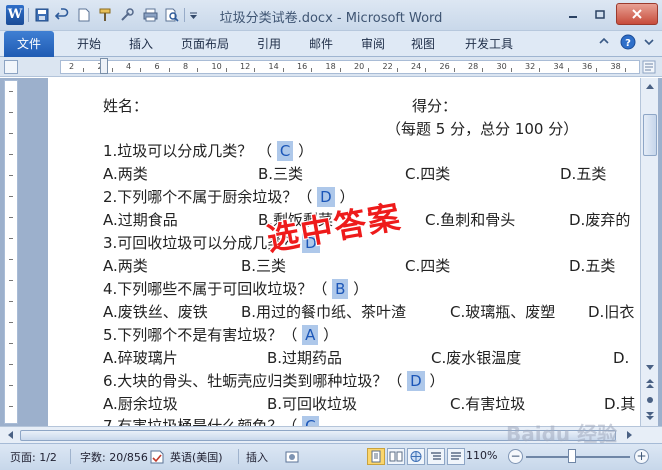 This screenshot has height=470, width=662. Describe the element at coordinates (292, 458) in the screenshot. I see `macro-record-icon` at that location.